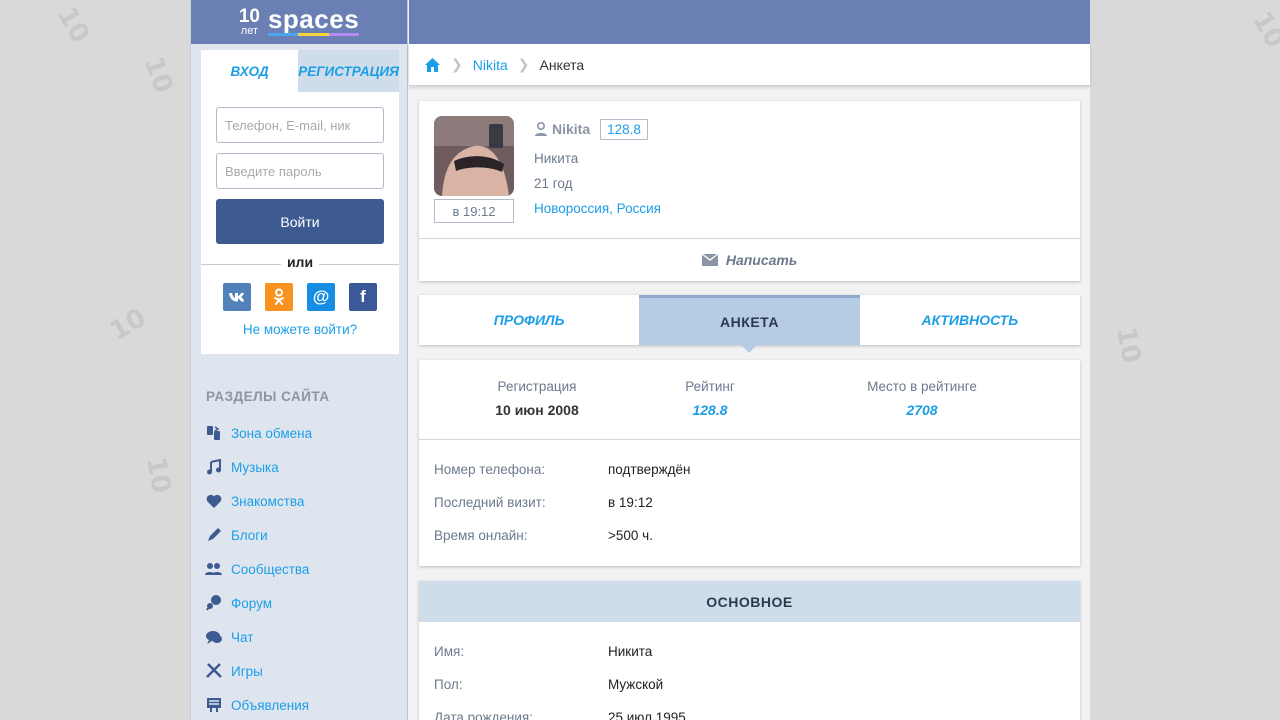 Image resolution: width=1280 pixels, height=720 pixels. I want to click on logo: 10 лет spaces, so click(299, 22).